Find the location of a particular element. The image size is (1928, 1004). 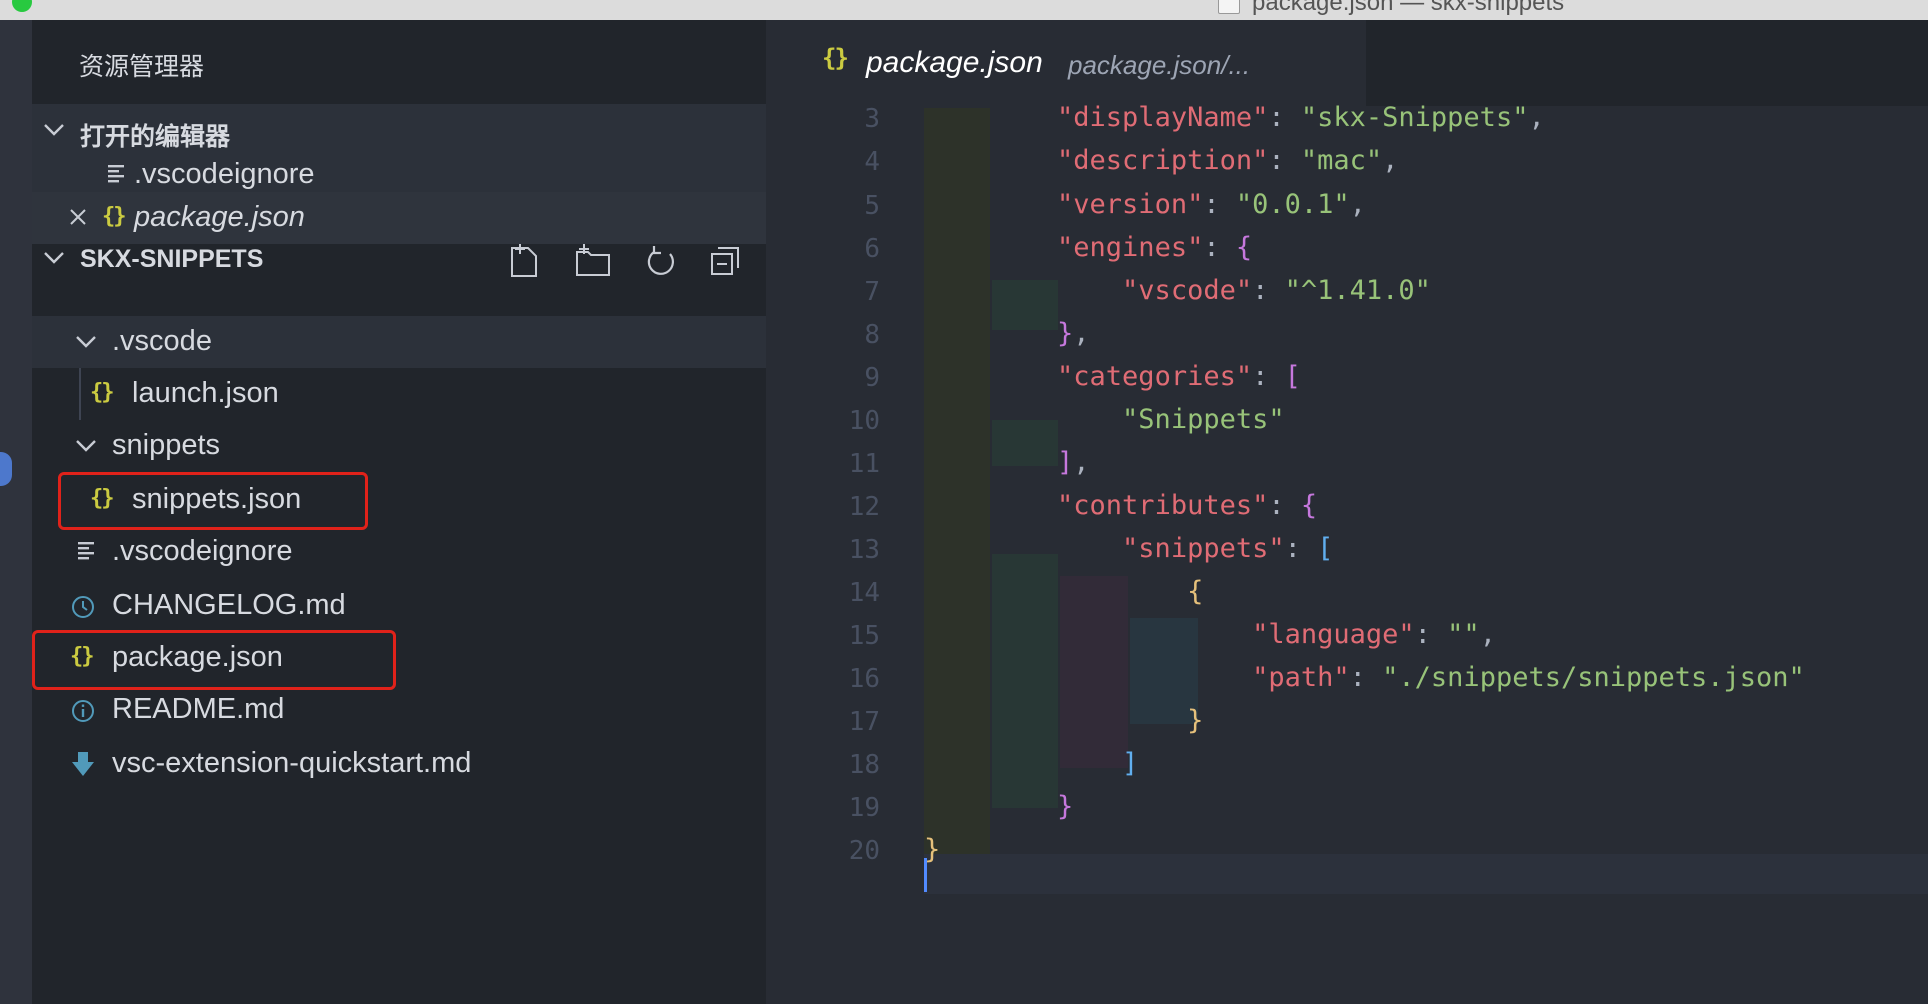

new-folder-icon is located at coordinates (593, 261).